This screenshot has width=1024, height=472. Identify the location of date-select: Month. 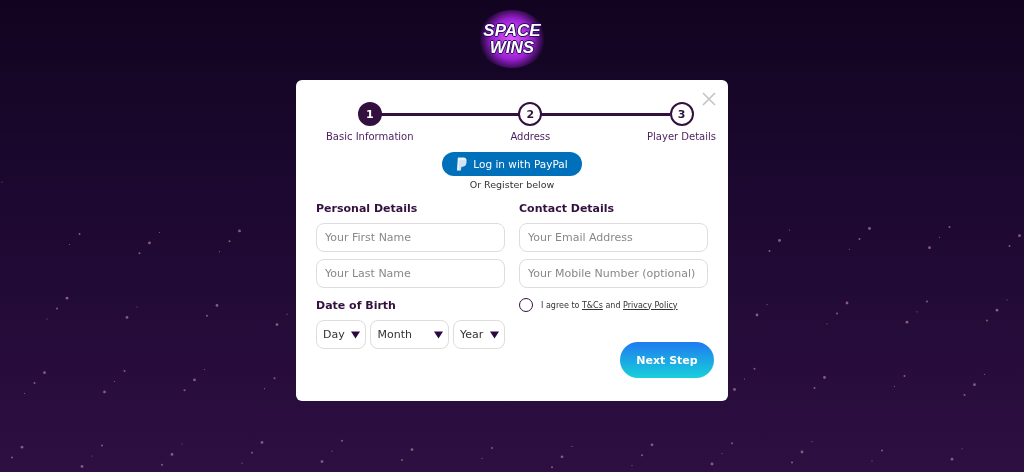
(409, 334).